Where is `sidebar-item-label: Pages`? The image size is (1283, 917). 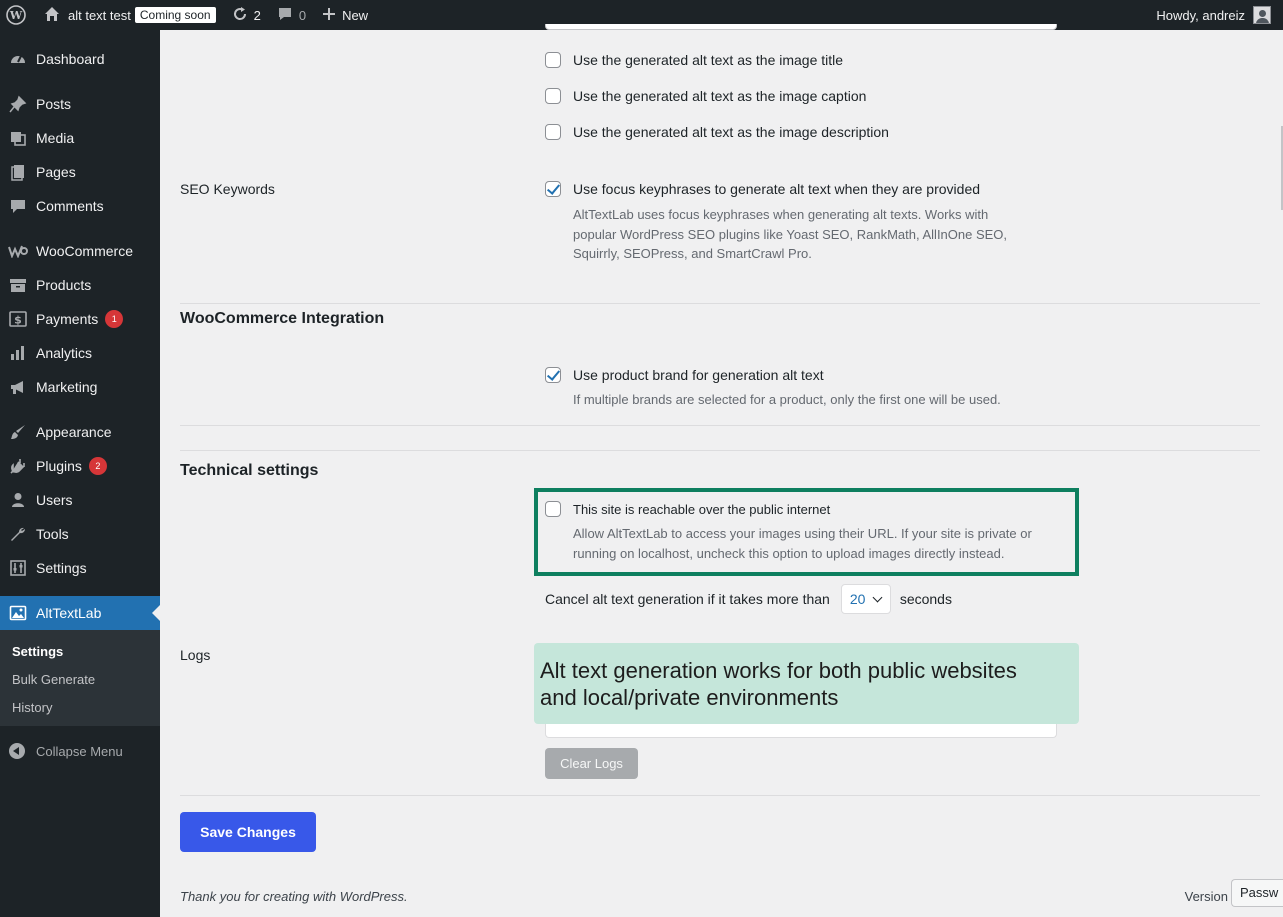 sidebar-item-label: Pages is located at coordinates (56, 172).